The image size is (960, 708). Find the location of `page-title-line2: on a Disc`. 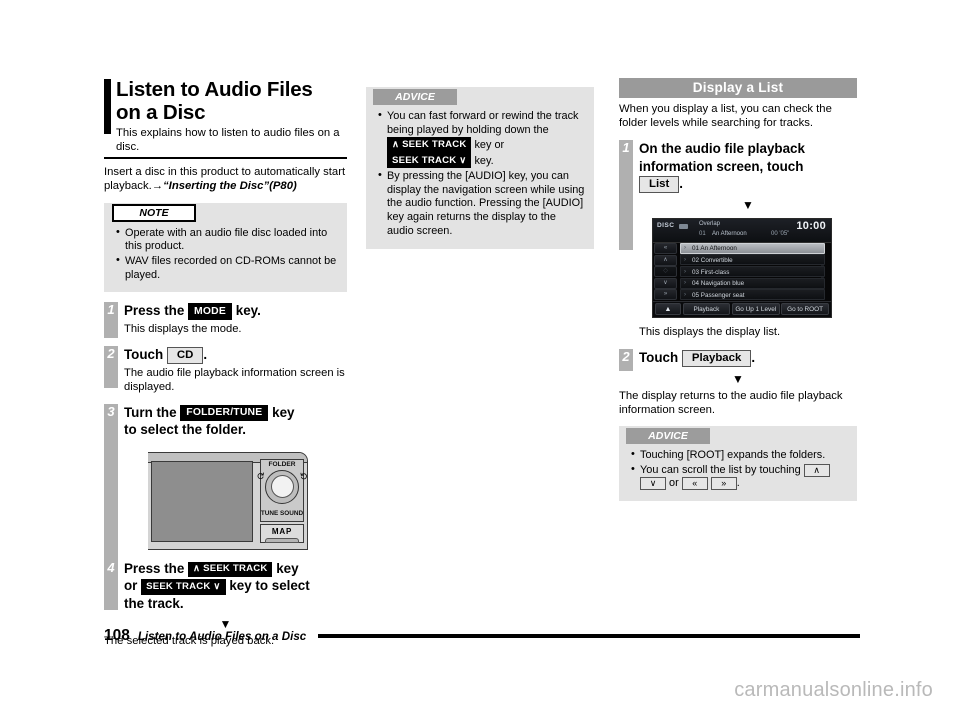

page-title-line2: on a Disc is located at coordinates (161, 113).